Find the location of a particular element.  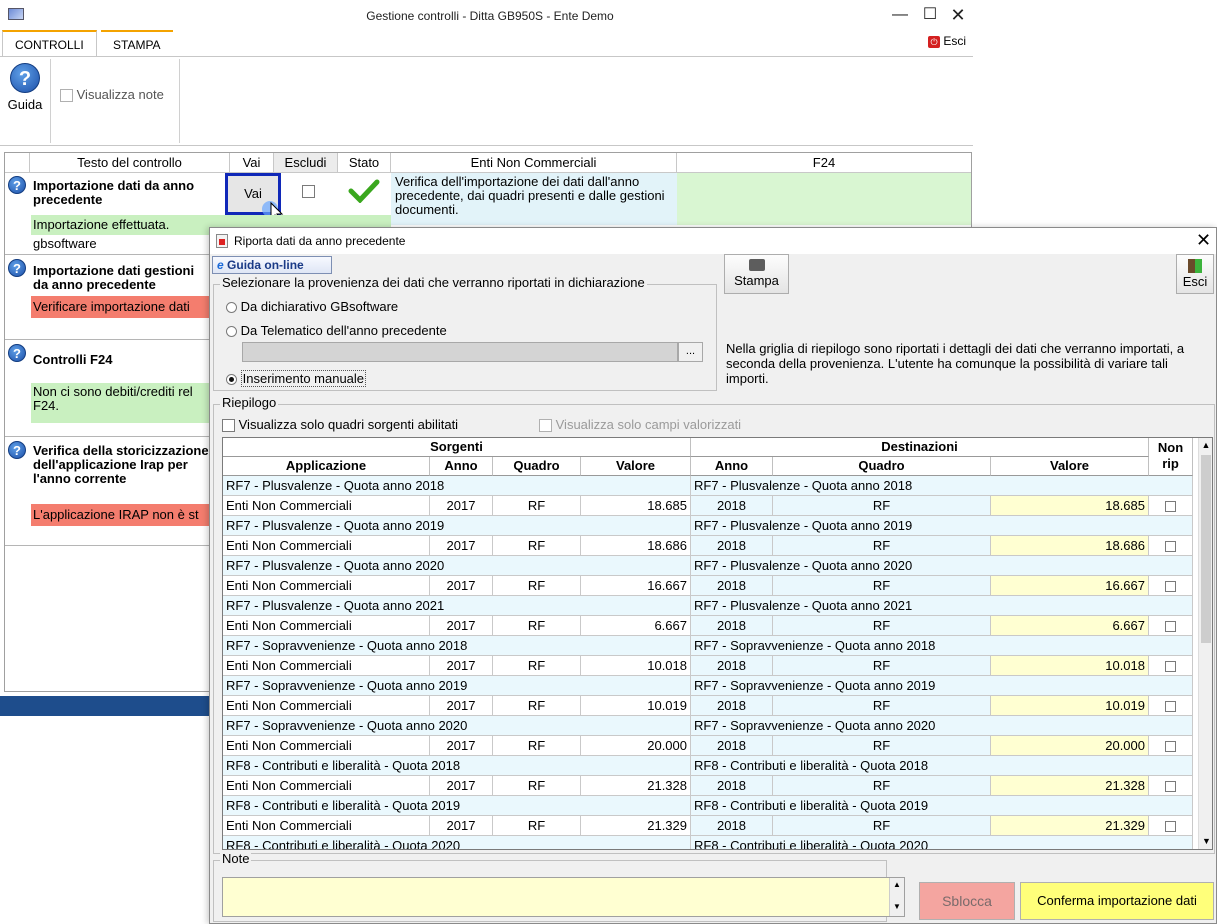

cell-quadro: RF is located at coordinates (537, 666).